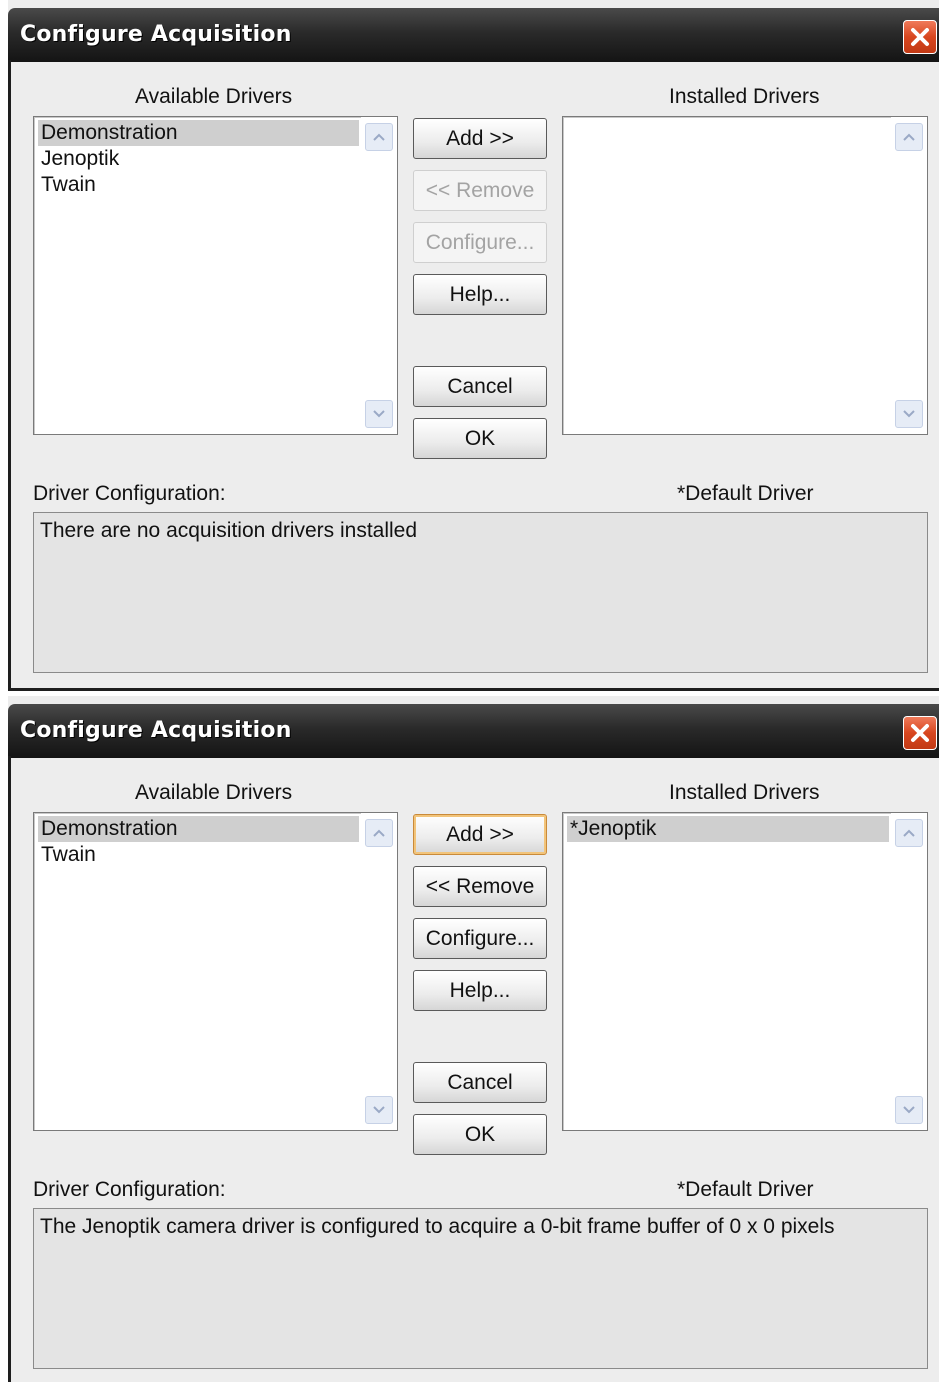 The width and height of the screenshot is (939, 1382). What do you see at coordinates (745, 971) in the screenshot?
I see `installed-drivers-list: *Jenoptik` at bounding box center [745, 971].